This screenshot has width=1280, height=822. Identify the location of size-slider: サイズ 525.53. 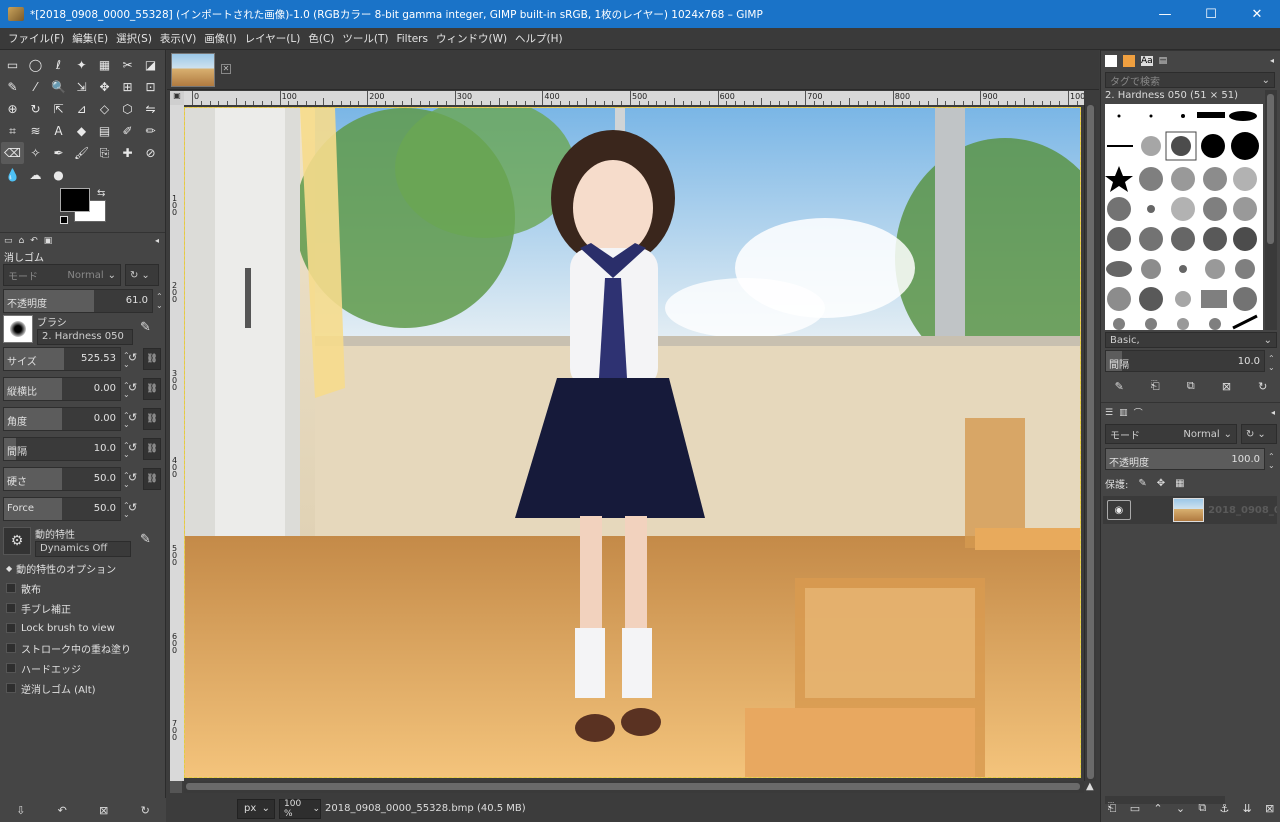
(62, 359).